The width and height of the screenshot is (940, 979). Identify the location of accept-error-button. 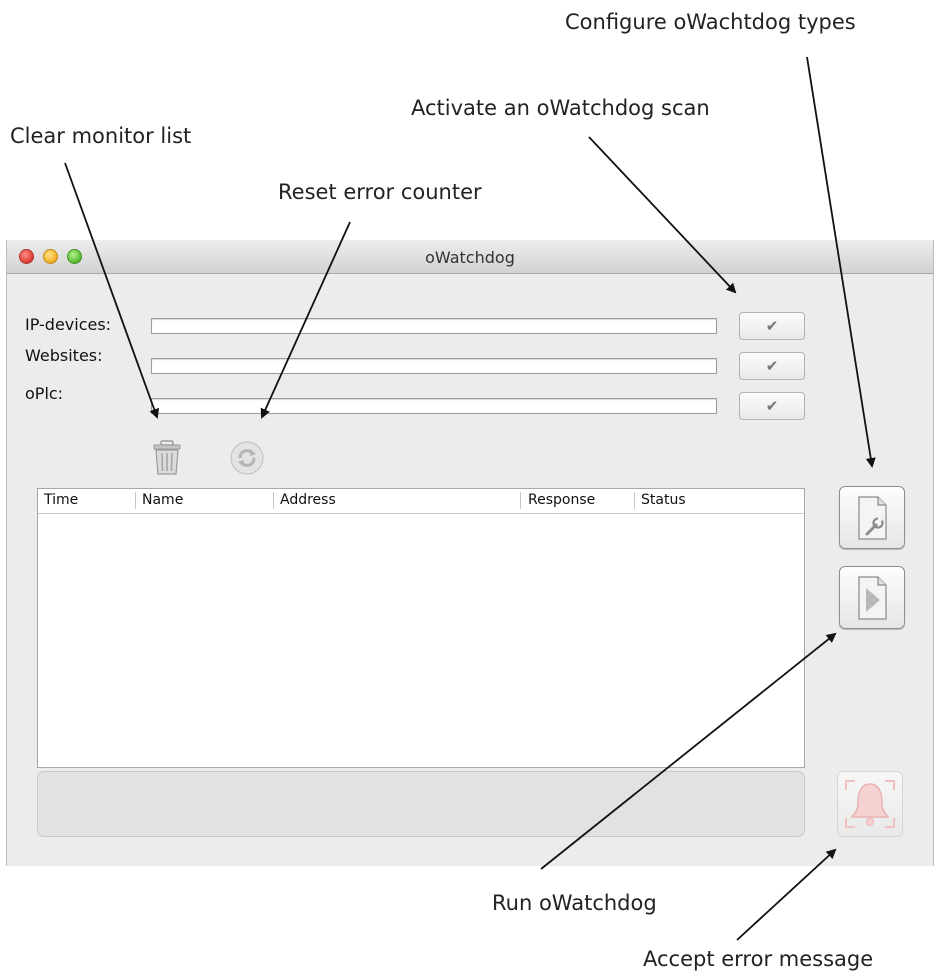
(870, 804).